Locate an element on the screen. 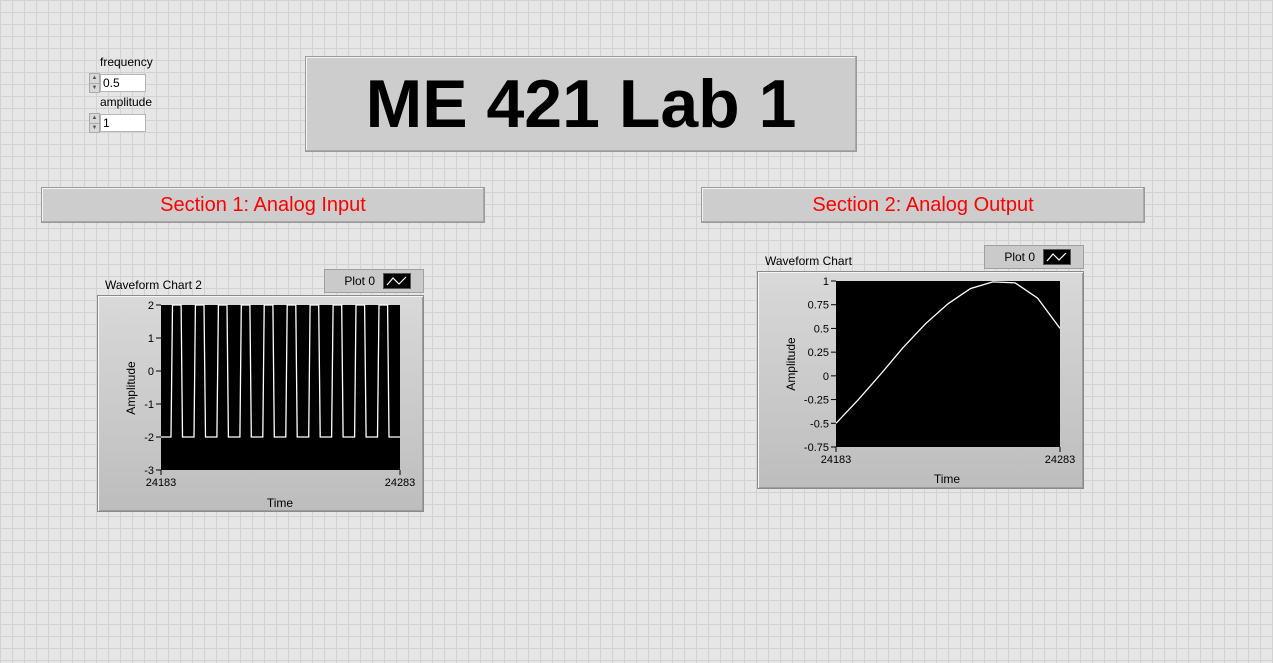 This screenshot has width=1273, height=663. y-tick-label: 0.5 is located at coordinates (821, 329).